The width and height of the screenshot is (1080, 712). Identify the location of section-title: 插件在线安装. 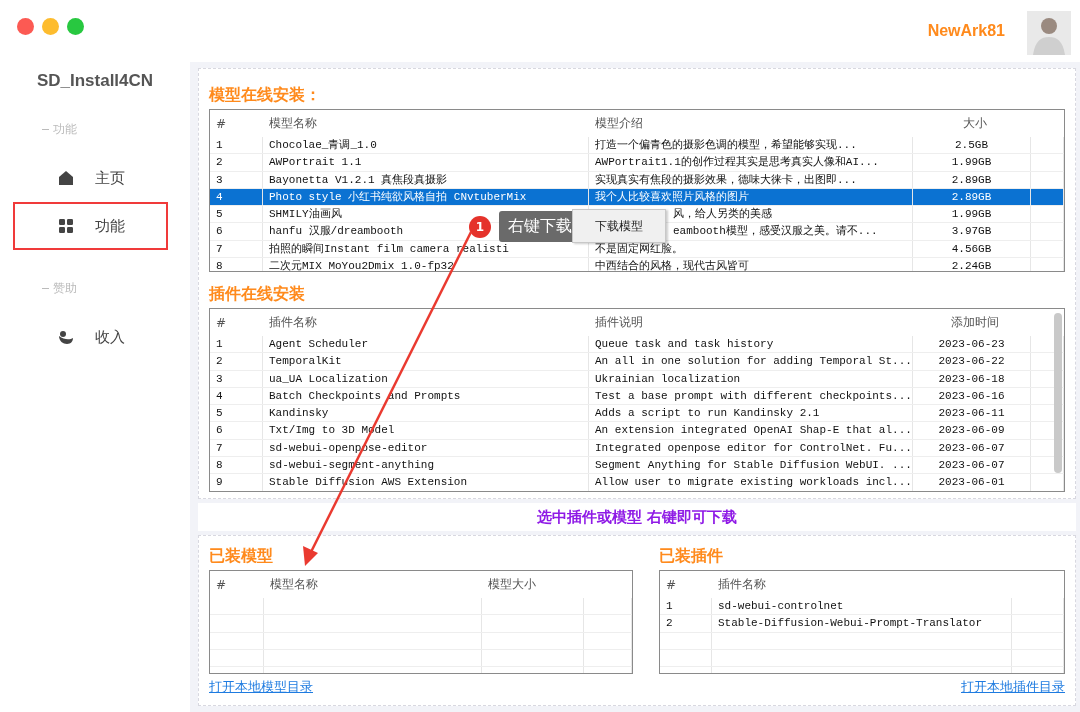
(257, 294).